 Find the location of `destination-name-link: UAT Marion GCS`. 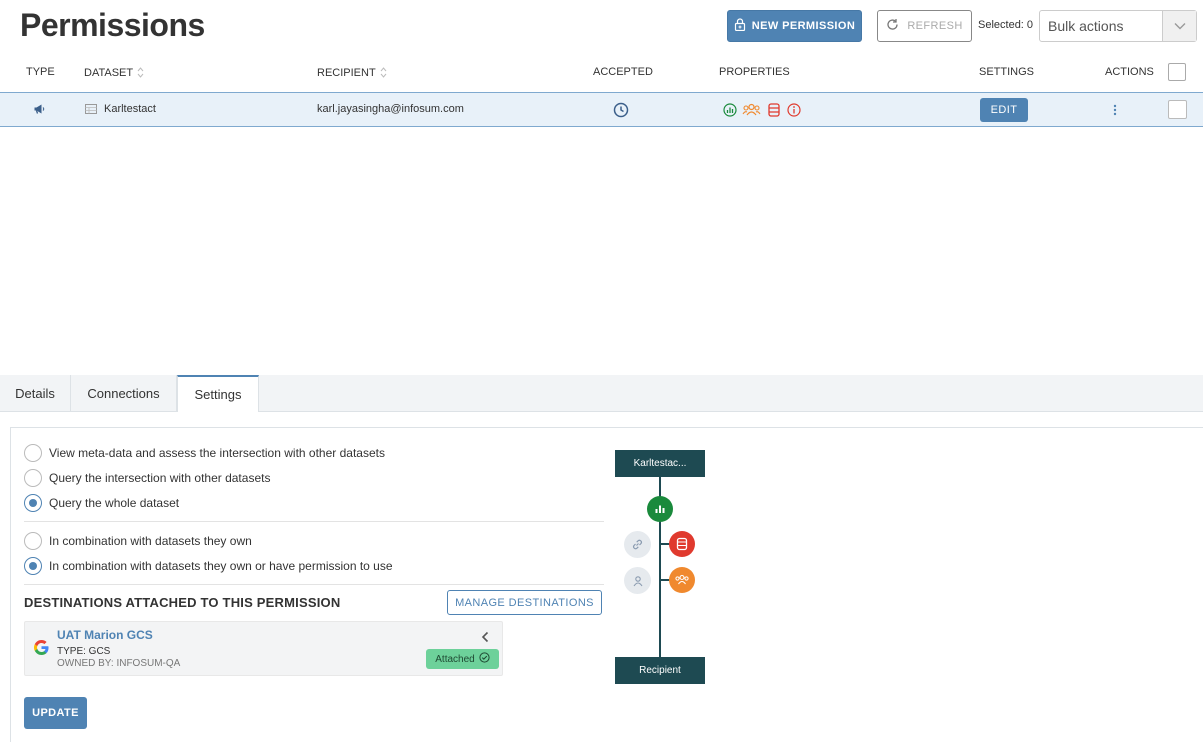

destination-name-link: UAT Marion GCS is located at coordinates (105, 635).